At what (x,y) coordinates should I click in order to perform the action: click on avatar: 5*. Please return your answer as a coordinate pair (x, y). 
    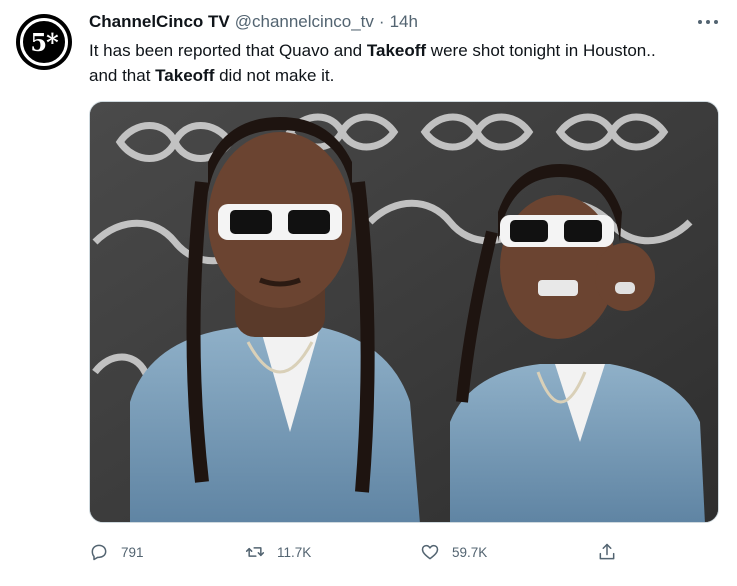
    Looking at the image, I should click on (44, 42).